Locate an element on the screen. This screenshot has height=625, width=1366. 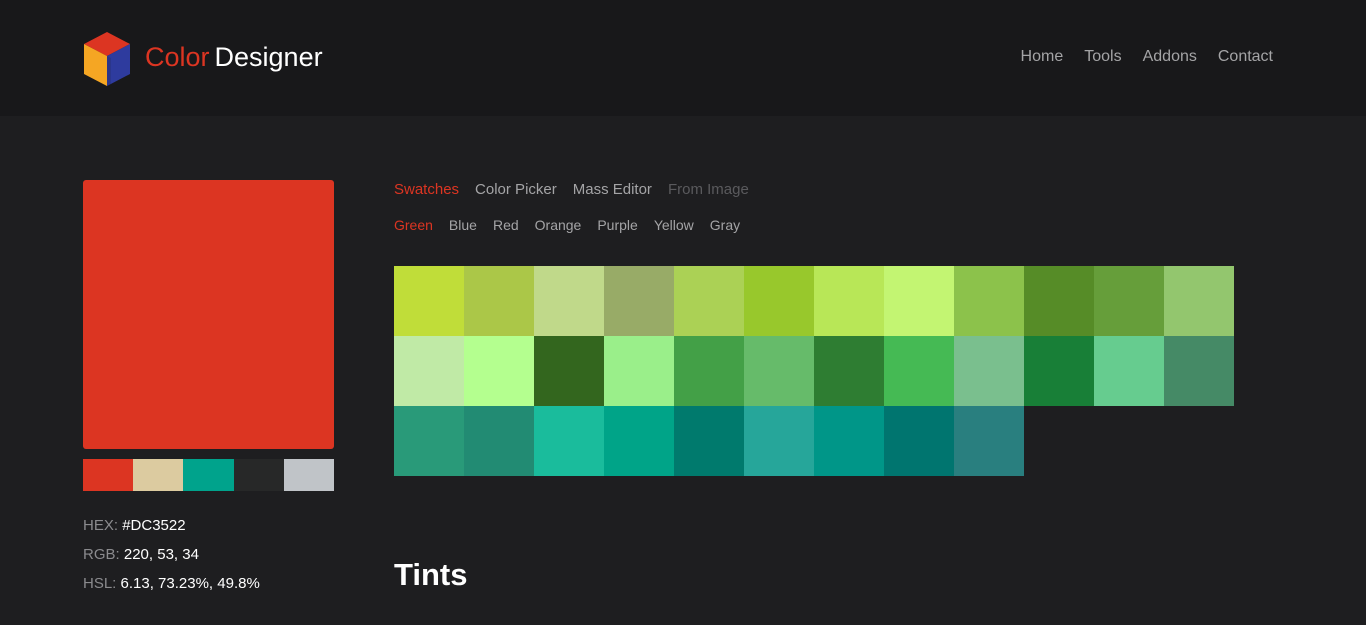
rgb-row: RGB: 220, 53, 34 is located at coordinates (171, 555).